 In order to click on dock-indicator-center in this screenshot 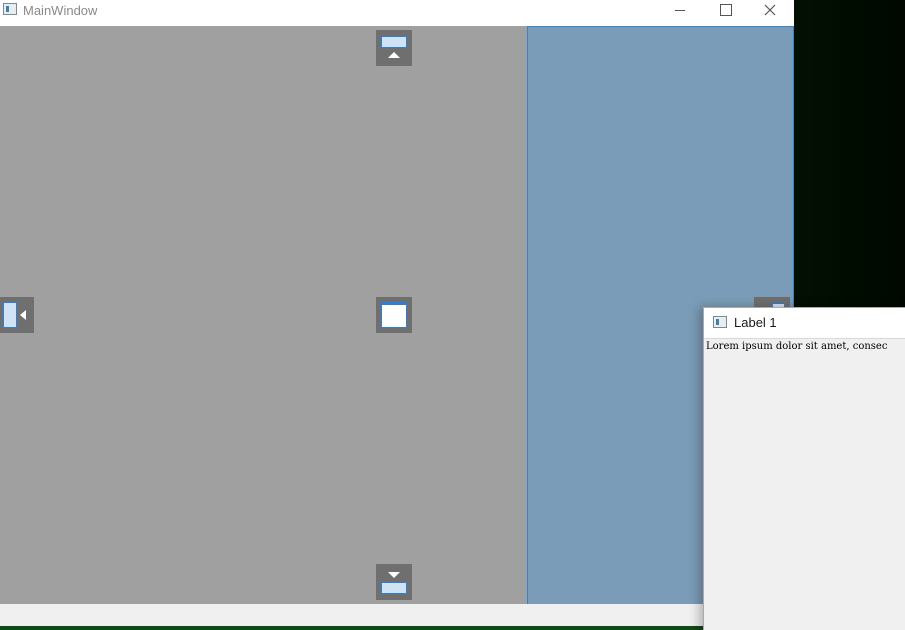, I will do `click(394, 315)`.